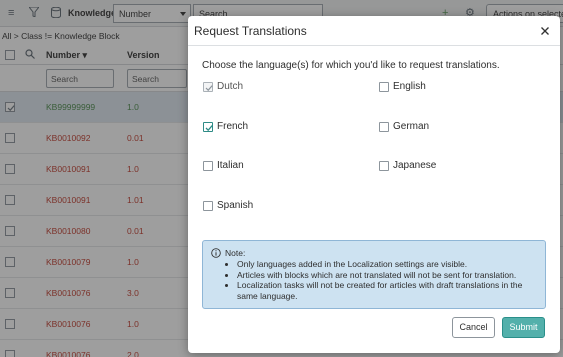  I want to click on submit-button: Submit, so click(523, 327).